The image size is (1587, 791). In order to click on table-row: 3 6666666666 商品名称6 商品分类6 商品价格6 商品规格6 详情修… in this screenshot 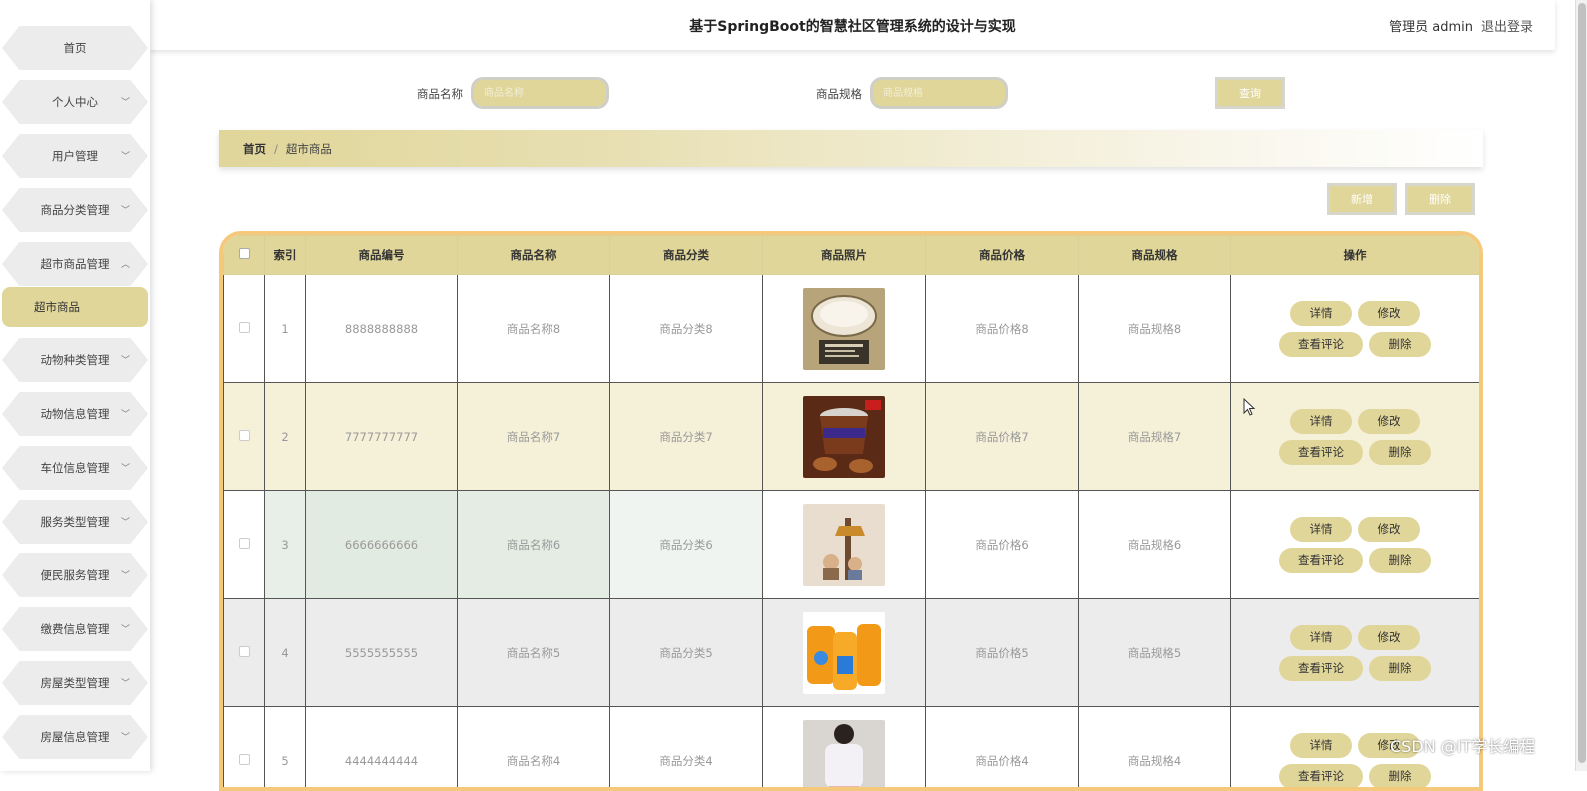, I will do `click(852, 545)`.